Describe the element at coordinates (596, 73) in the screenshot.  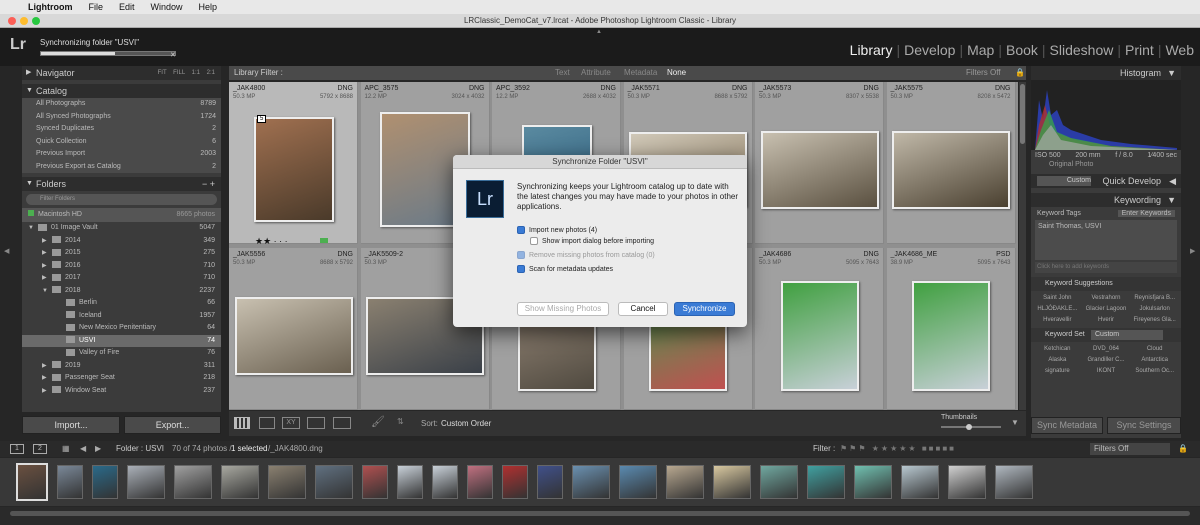
I see `filter-tab-attribute: Attribute` at that location.